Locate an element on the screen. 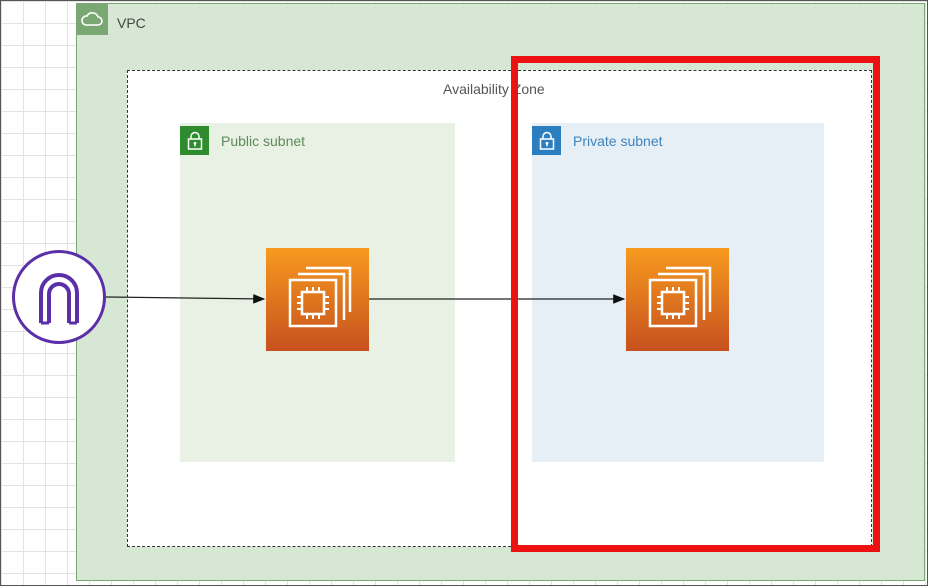 Image resolution: width=930 pixels, height=588 pixels. ec2-instance-icon is located at coordinates (317, 299).